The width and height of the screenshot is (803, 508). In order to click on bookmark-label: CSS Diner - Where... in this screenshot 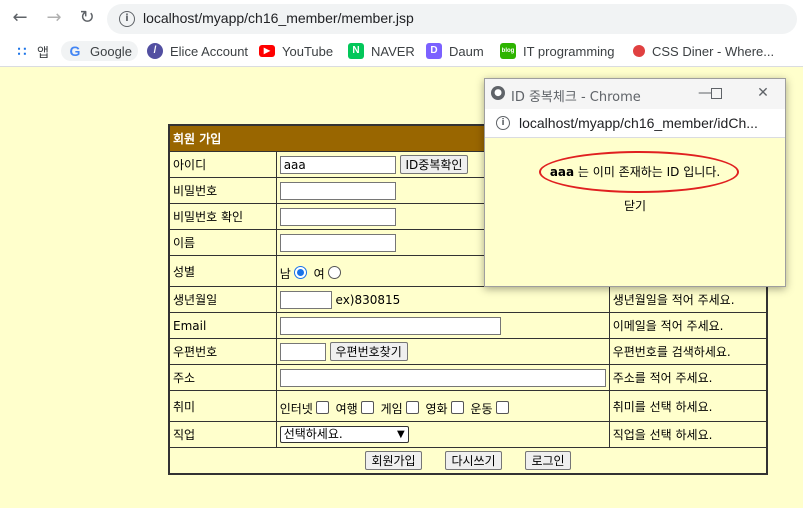, I will do `click(713, 51)`.